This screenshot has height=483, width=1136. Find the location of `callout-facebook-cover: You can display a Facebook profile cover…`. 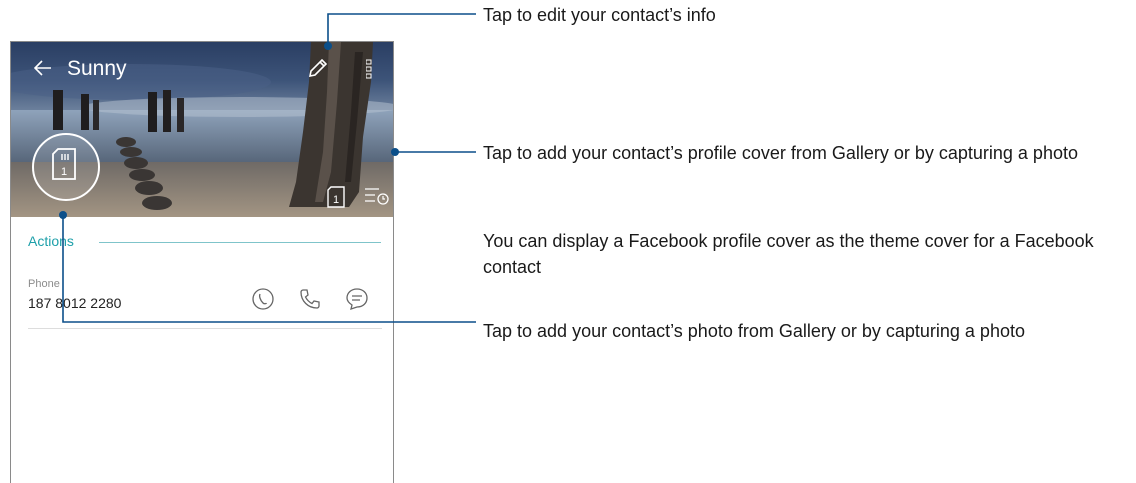

callout-facebook-cover: You can display a Facebook profile cover… is located at coordinates (788, 254).